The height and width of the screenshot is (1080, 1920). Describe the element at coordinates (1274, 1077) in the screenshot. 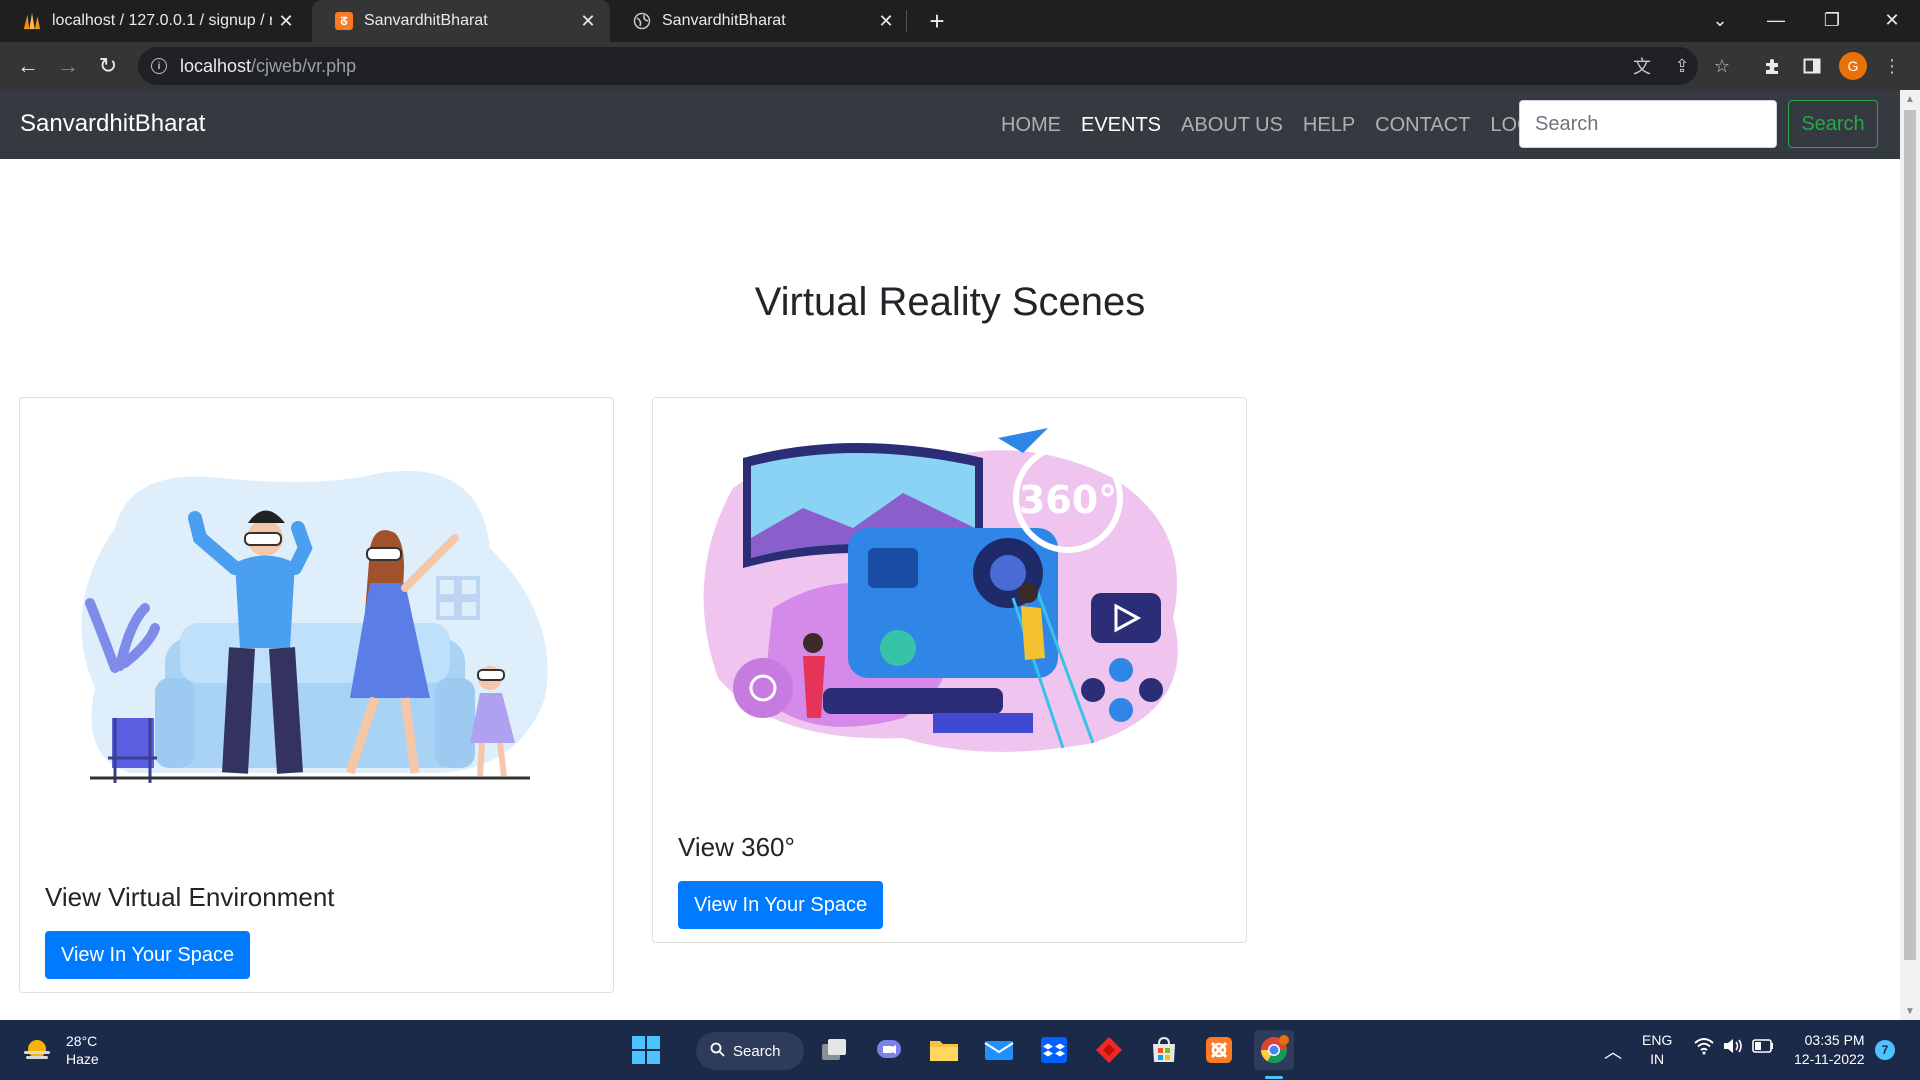

I see `active-app-indicator` at that location.